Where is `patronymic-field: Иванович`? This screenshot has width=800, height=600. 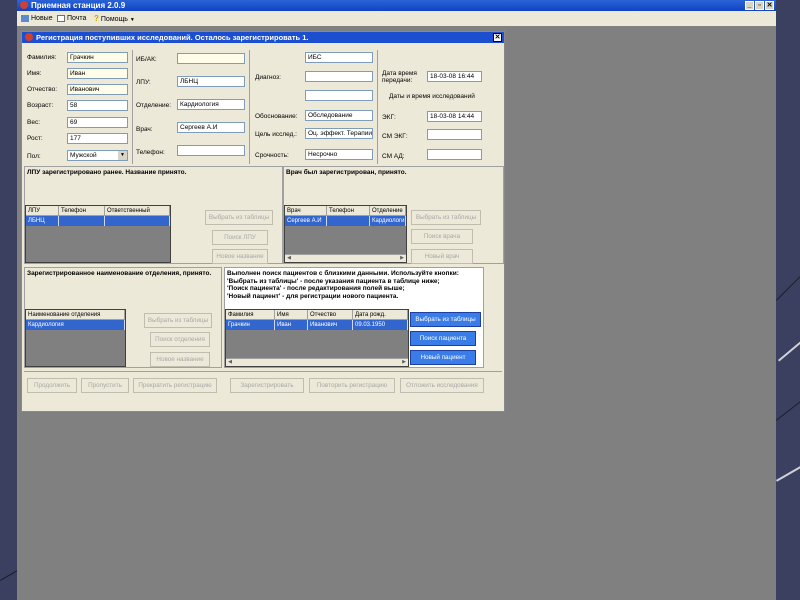 patronymic-field: Иванович is located at coordinates (97, 89).